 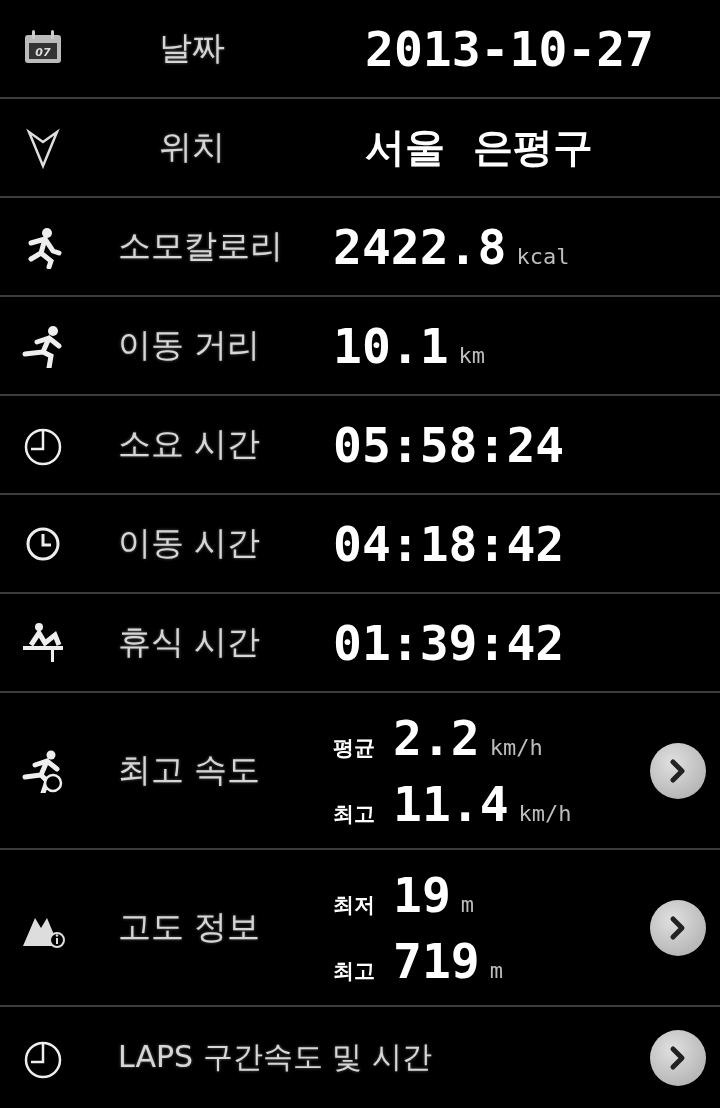 What do you see at coordinates (192, 48) in the screenshot?
I see `row-label: 날짜` at bounding box center [192, 48].